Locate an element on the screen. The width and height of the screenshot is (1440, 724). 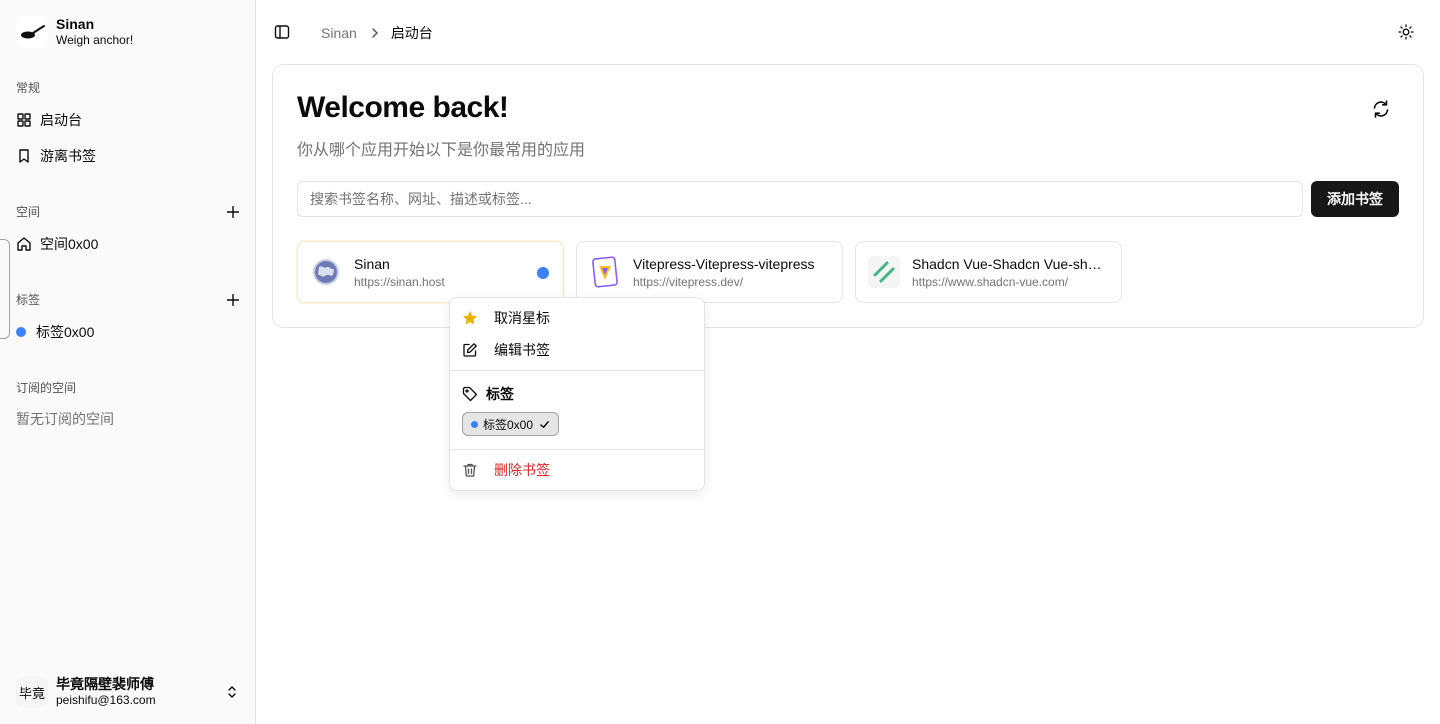
bookmark-name: Sinan is located at coordinates (372, 263).